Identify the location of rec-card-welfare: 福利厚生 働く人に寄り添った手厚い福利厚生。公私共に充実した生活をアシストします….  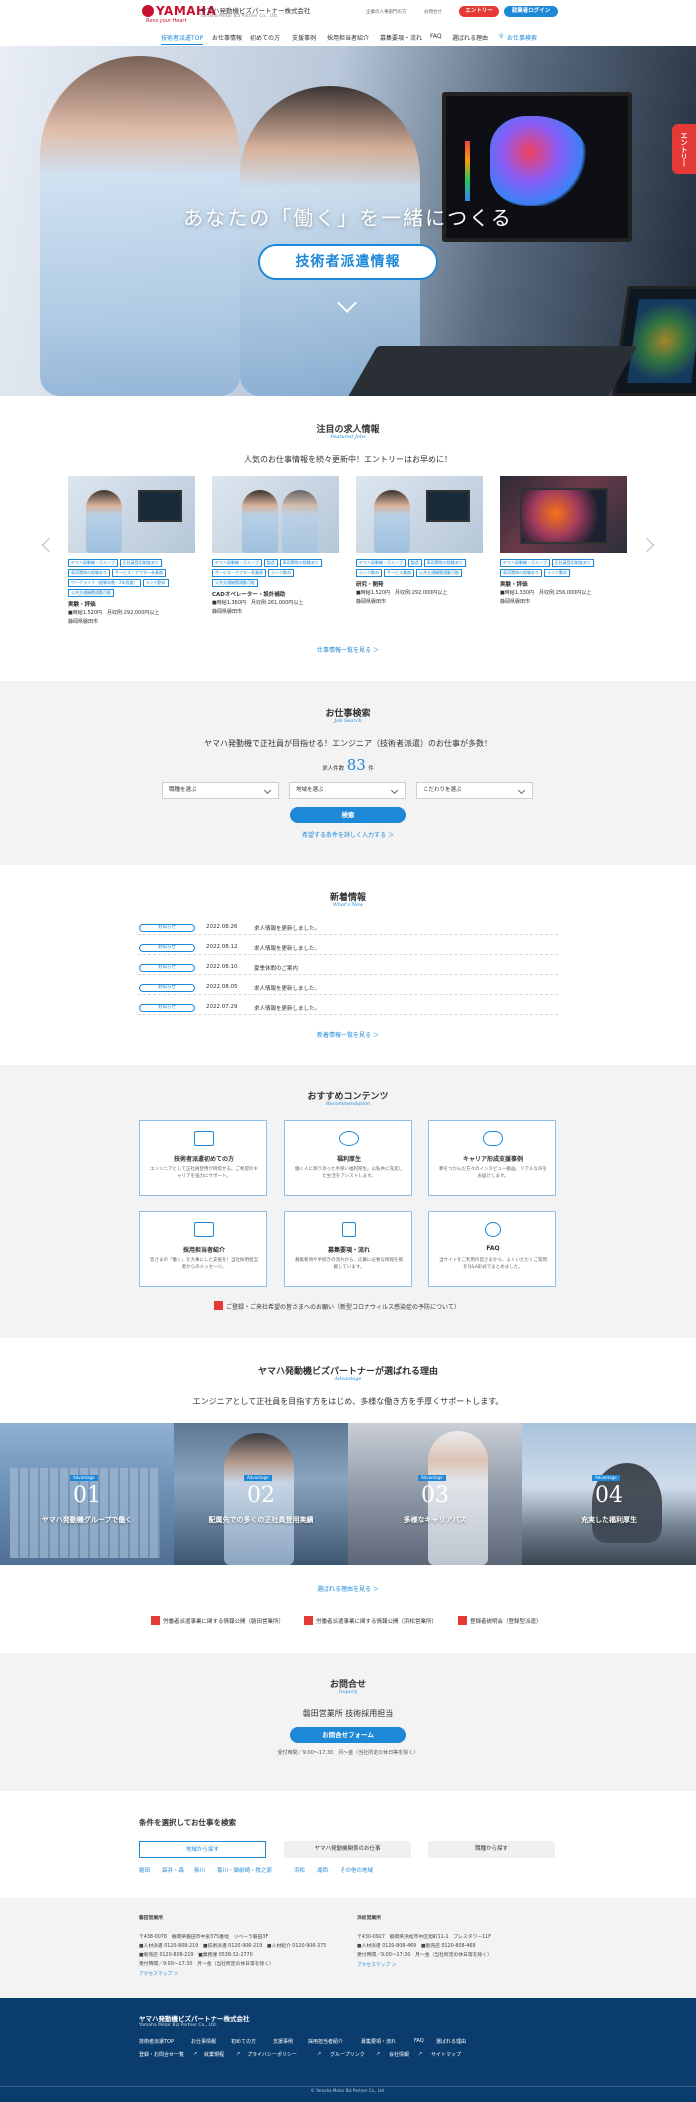
(348, 1158).